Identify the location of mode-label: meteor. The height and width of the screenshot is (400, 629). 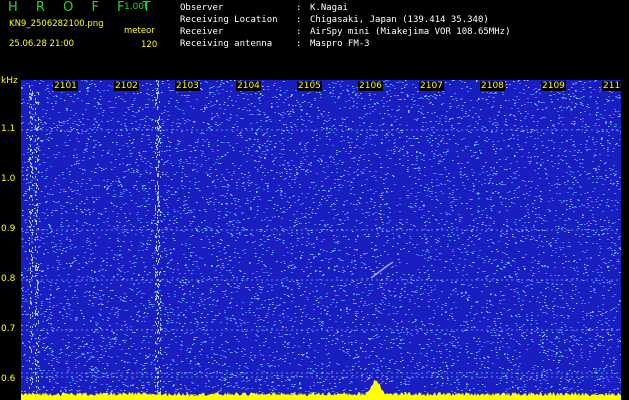
(139, 31).